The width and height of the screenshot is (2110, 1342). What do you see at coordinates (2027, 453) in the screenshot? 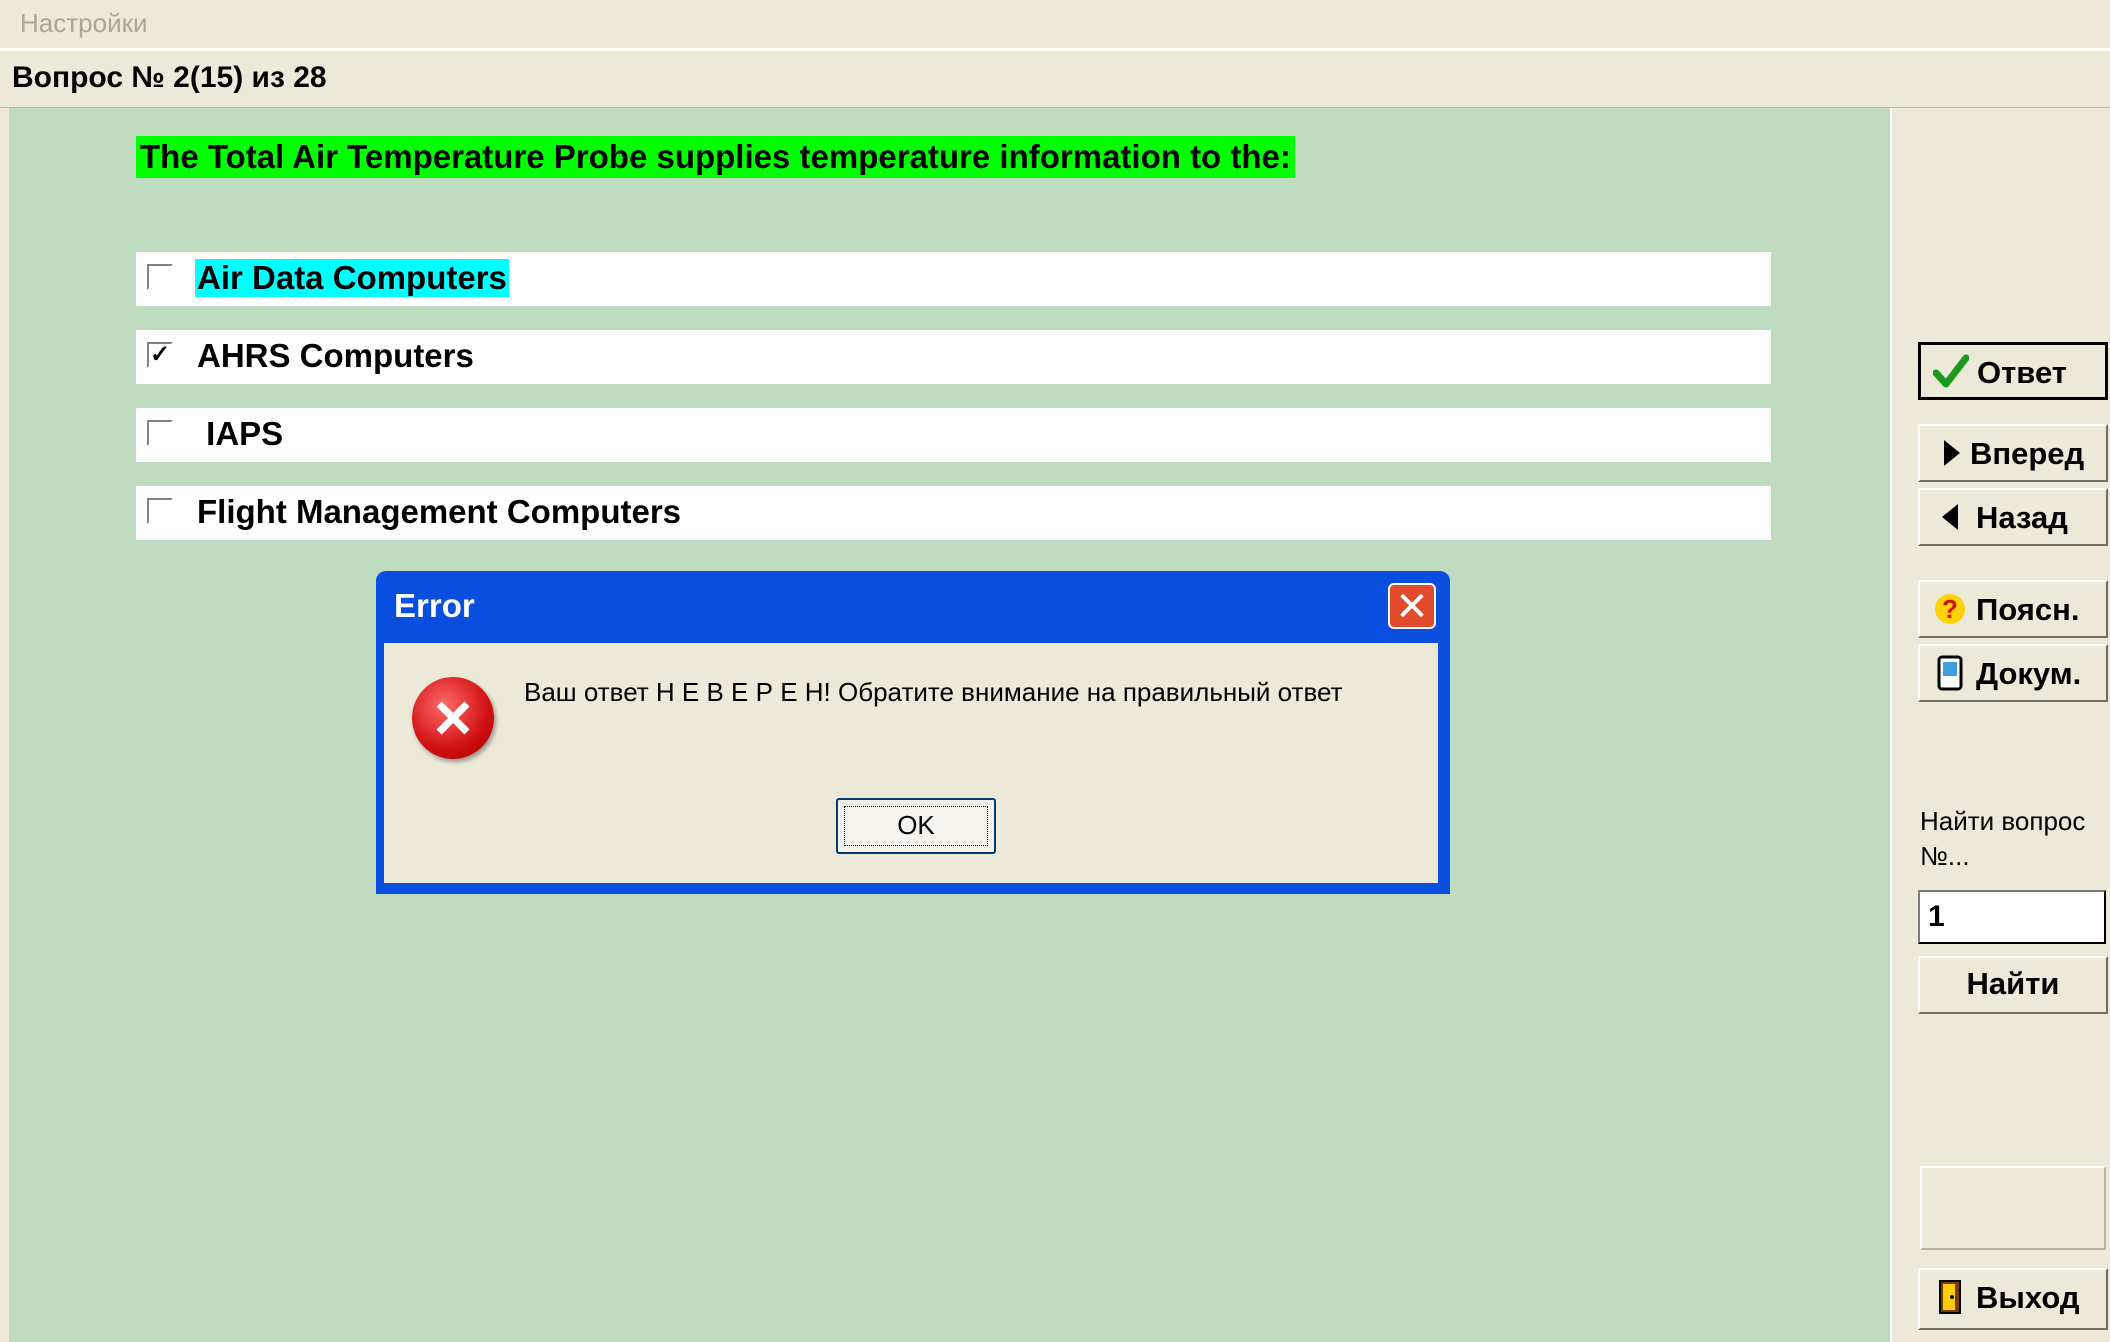
I see `forward-button-label: Вперед` at bounding box center [2027, 453].